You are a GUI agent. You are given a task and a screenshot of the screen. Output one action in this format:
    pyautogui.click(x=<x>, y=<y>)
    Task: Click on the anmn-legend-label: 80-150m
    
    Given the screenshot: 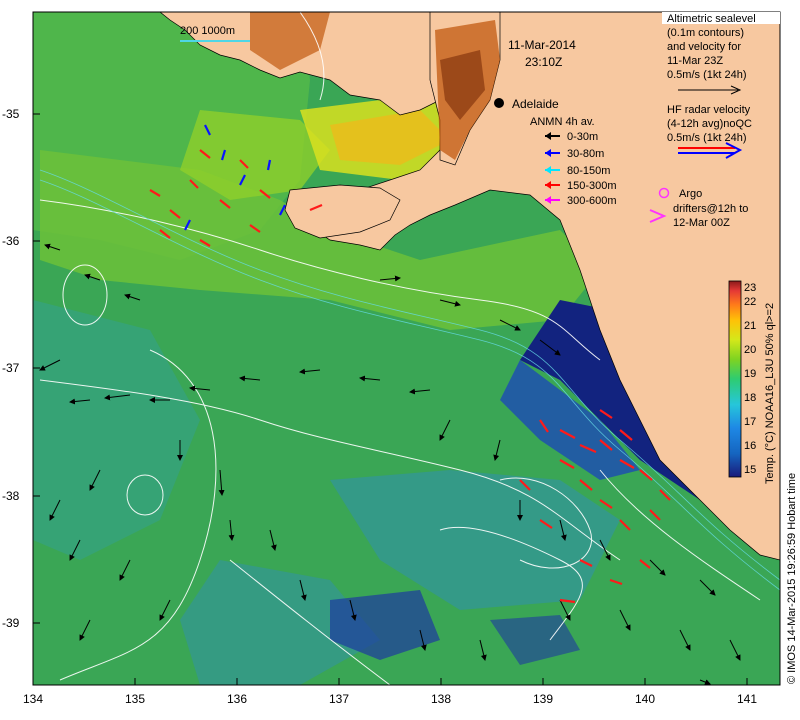 What is the action you would take?
    pyautogui.click(x=588, y=171)
    